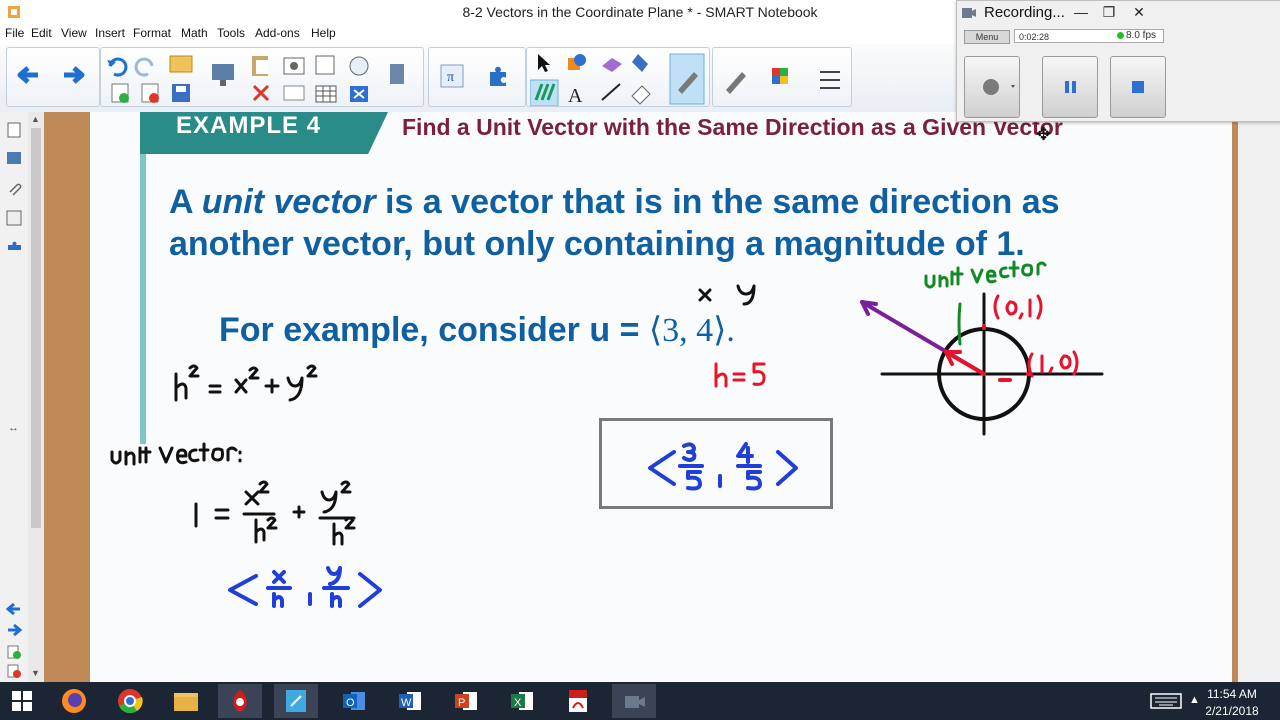  Describe the element at coordinates (1109, 12) in the screenshot. I see `recorder-maximize-button: ❐` at that location.